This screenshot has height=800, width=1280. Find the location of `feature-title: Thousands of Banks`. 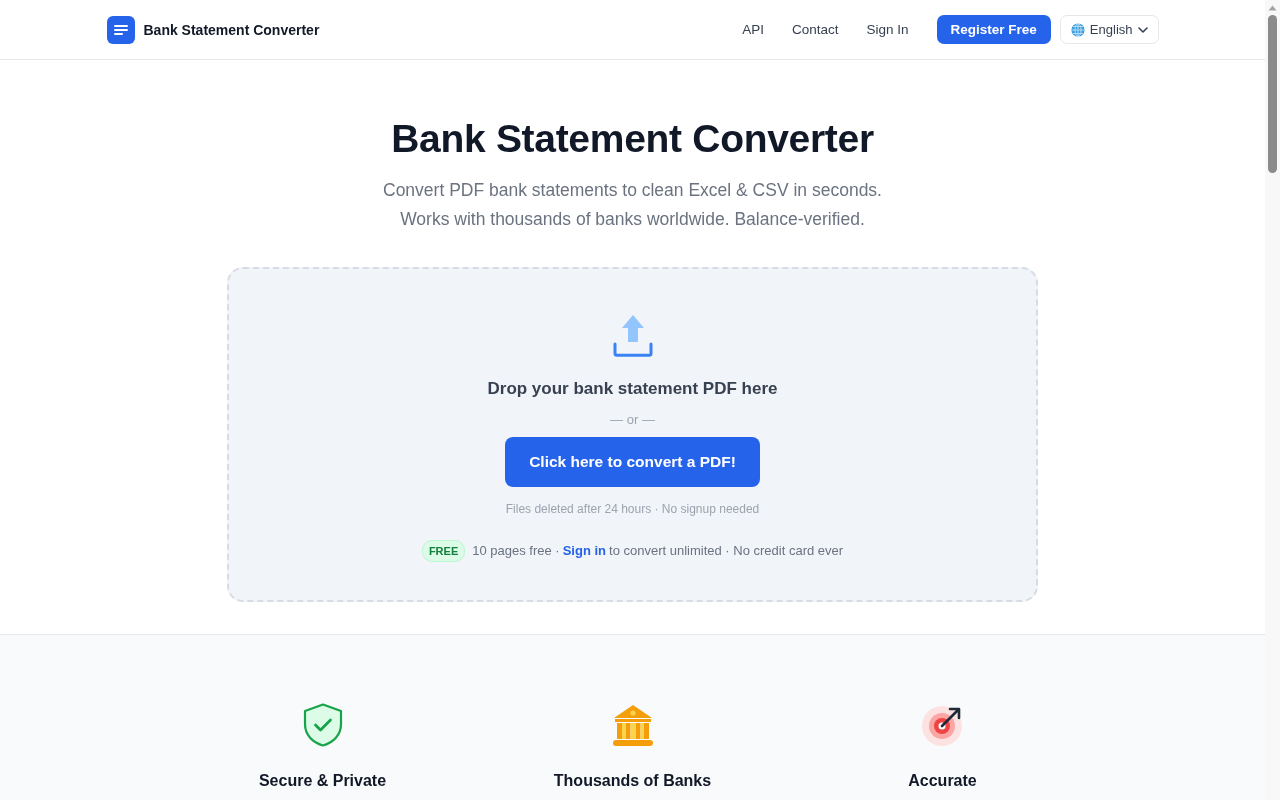

feature-title: Thousands of Banks is located at coordinates (632, 781).